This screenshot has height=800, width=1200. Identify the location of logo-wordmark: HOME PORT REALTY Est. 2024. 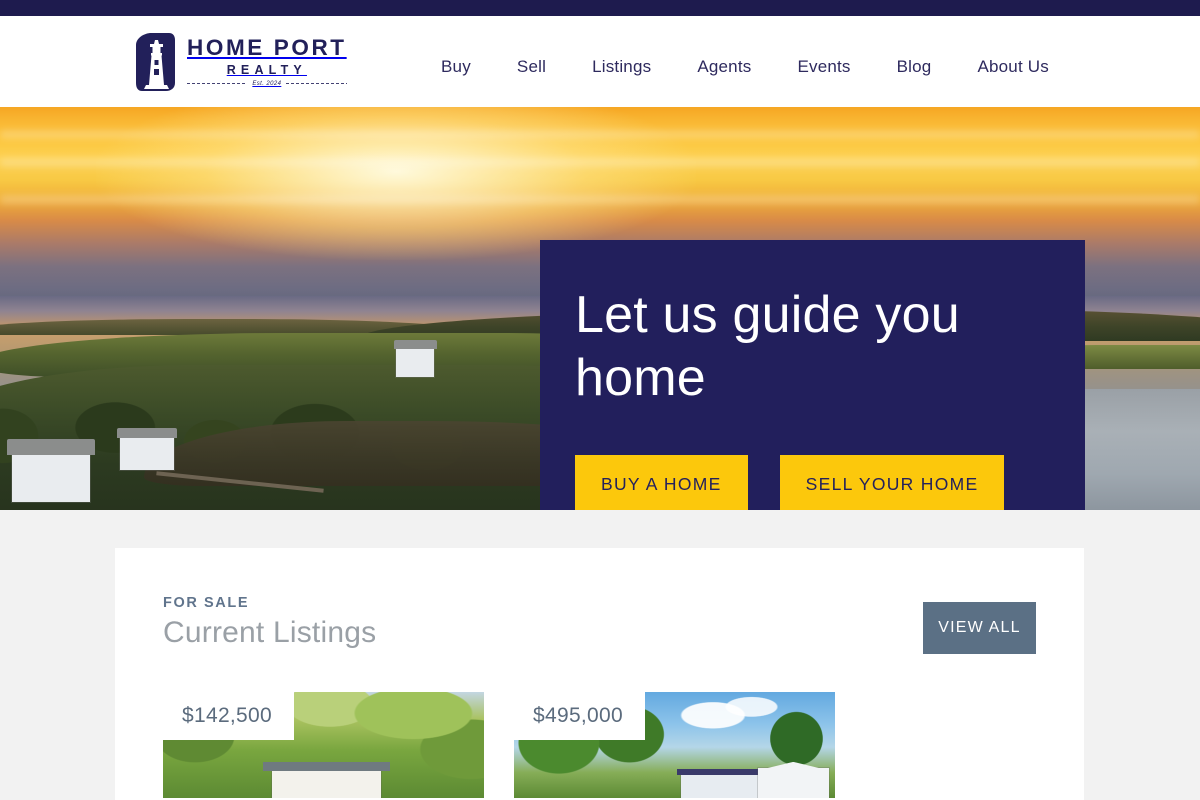
(267, 61).